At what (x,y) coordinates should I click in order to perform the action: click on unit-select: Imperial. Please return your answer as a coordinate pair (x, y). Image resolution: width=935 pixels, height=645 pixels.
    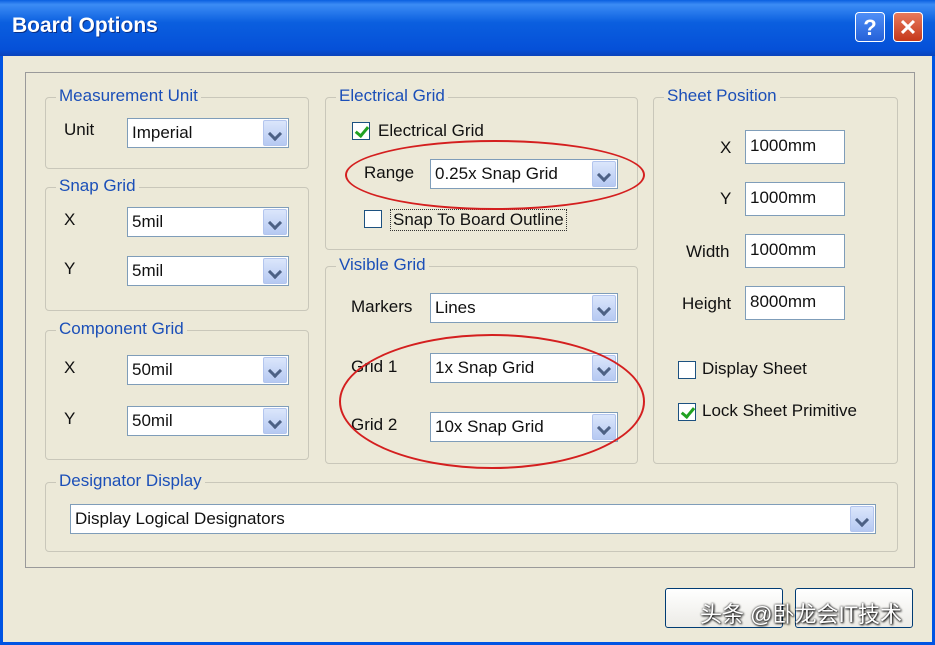
    Looking at the image, I should click on (208, 133).